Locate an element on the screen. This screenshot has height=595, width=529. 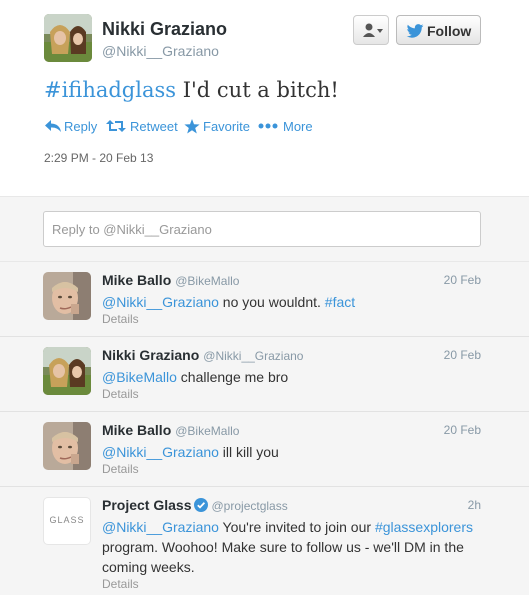
retweet-action: Retweet is located at coordinates (142, 127).